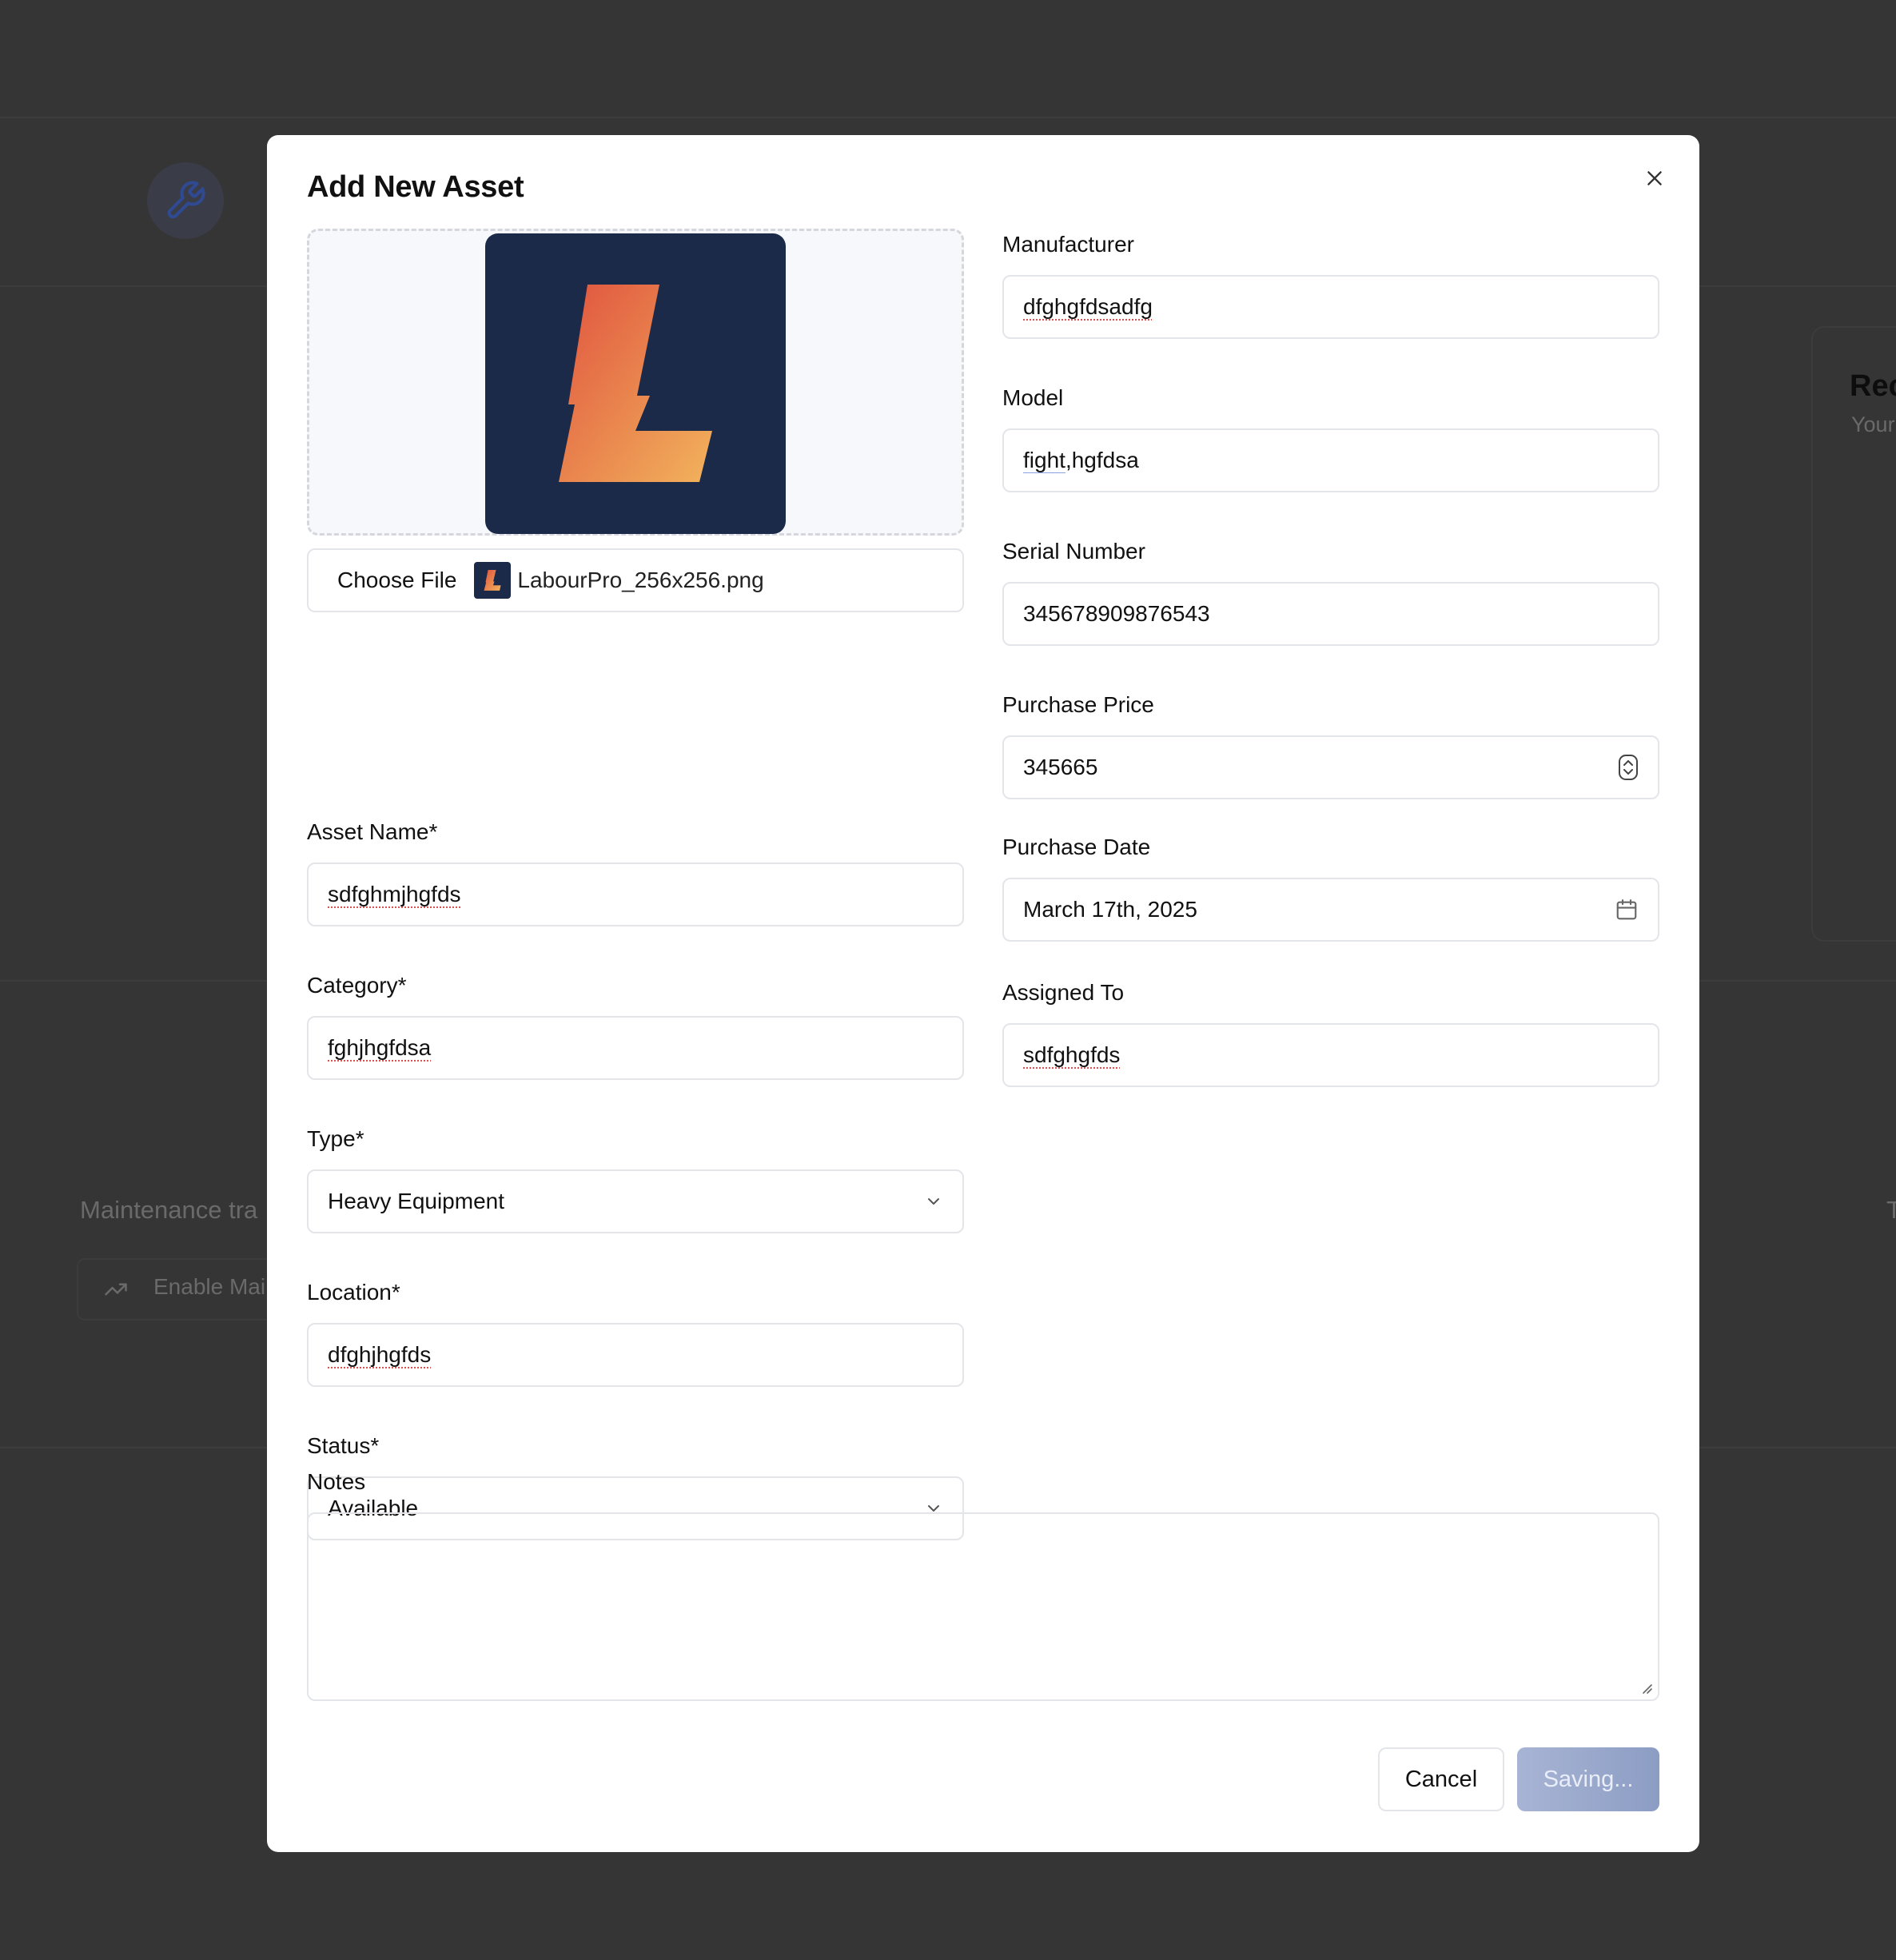  I want to click on status-label: Status*, so click(343, 1445).